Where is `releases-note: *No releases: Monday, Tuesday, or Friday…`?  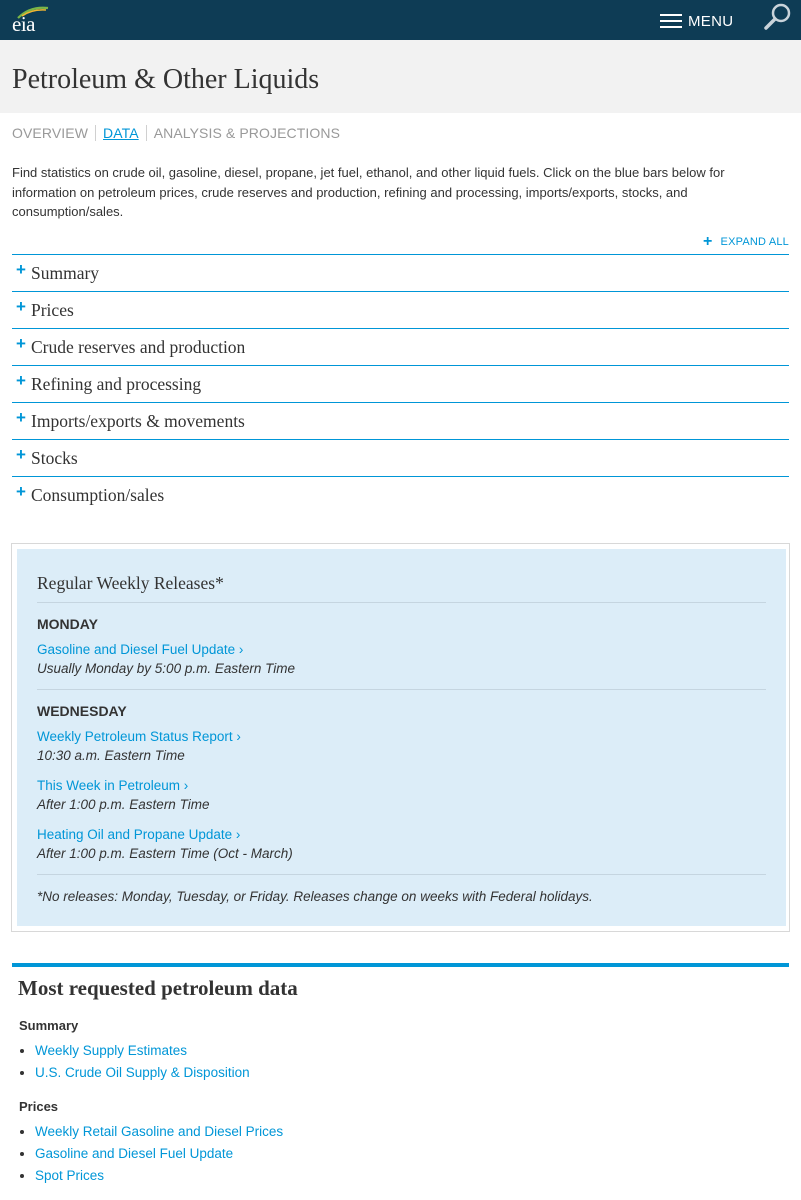
releases-note: *No releases: Monday, Tuesday, or Friday… is located at coordinates (315, 896).